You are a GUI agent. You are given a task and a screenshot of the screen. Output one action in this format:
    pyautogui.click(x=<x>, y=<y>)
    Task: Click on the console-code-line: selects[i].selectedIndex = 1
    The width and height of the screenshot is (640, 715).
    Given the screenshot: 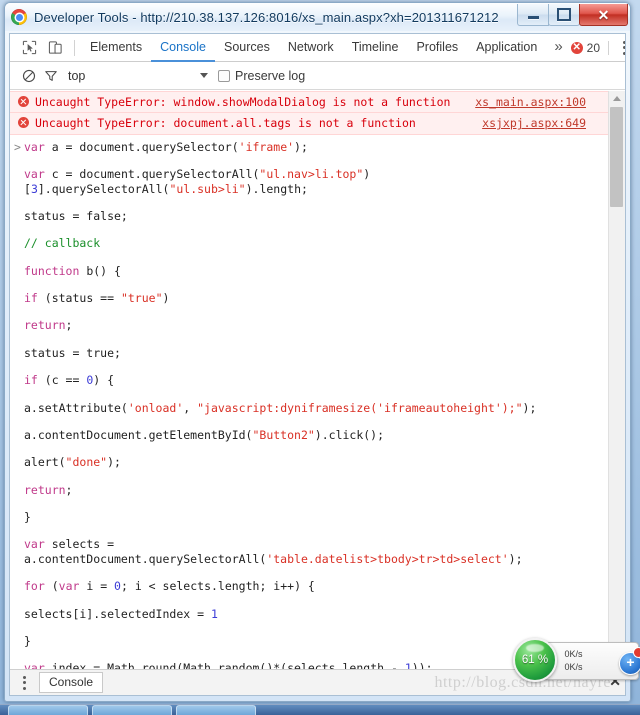 What is the action you would take?
    pyautogui.click(x=309, y=614)
    